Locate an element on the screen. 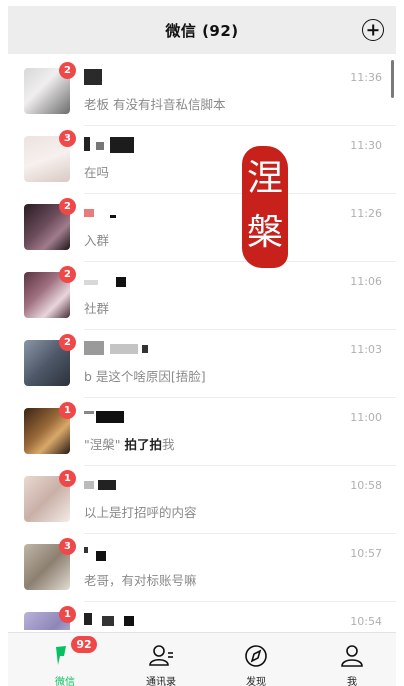 This screenshot has height=686, width=404. message-time: 11:00 is located at coordinates (366, 417).